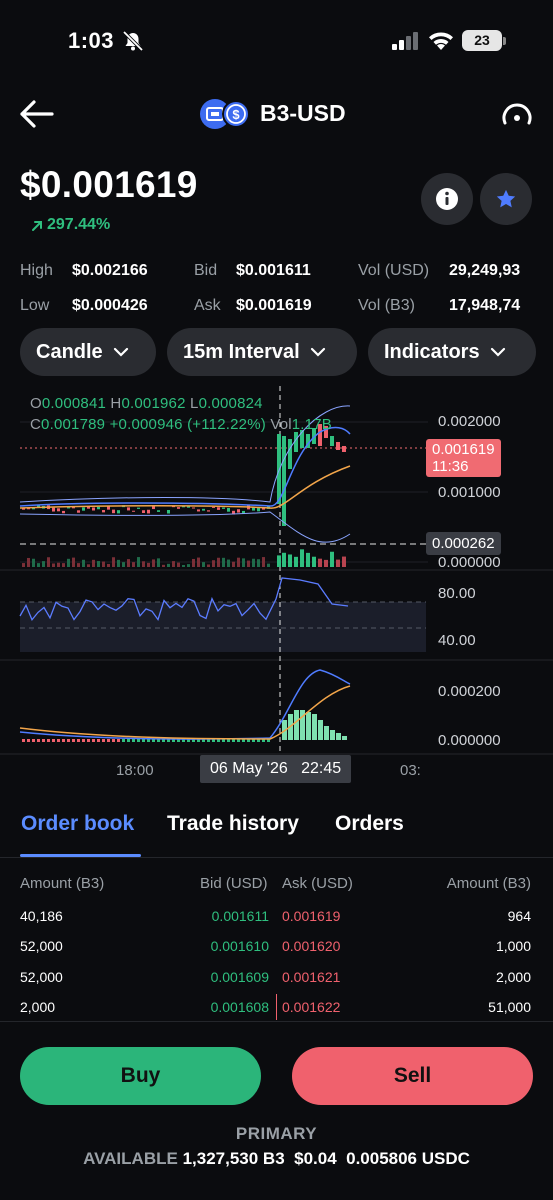 The height and width of the screenshot is (1200, 553). I want to click on battery-cap, so click(504, 41).